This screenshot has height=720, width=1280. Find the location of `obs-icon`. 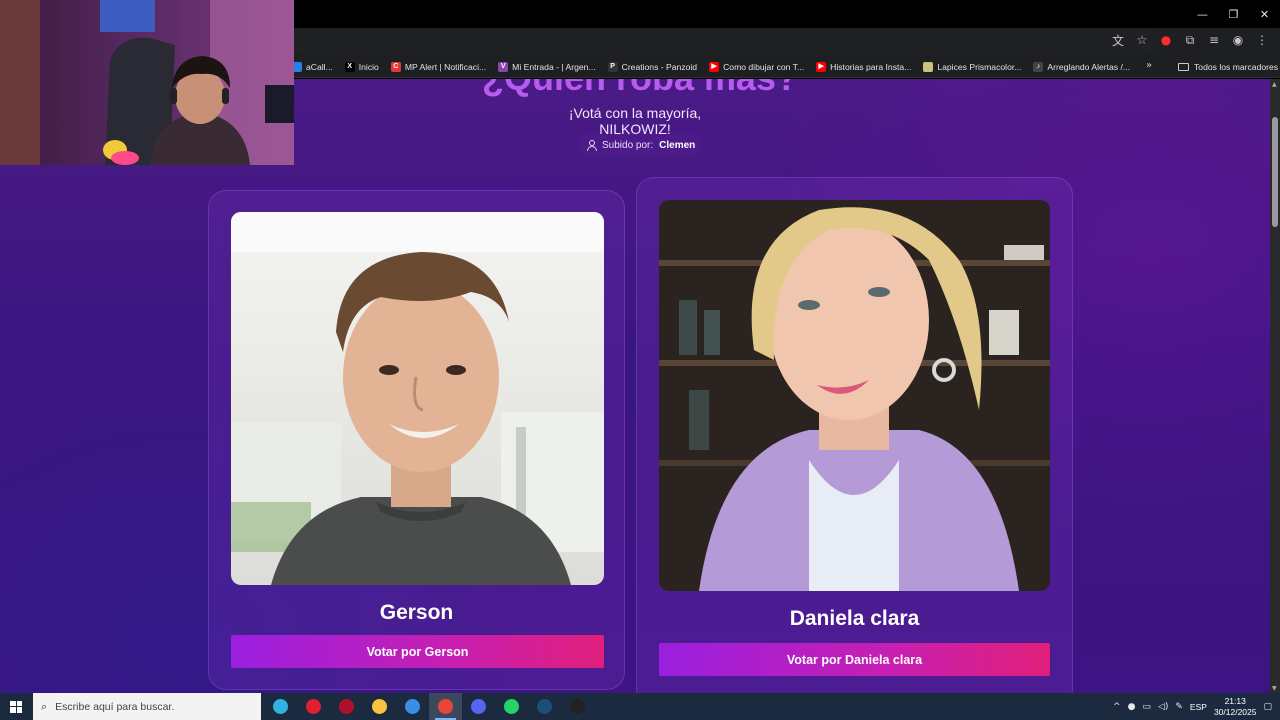

obs-icon is located at coordinates (577, 706).